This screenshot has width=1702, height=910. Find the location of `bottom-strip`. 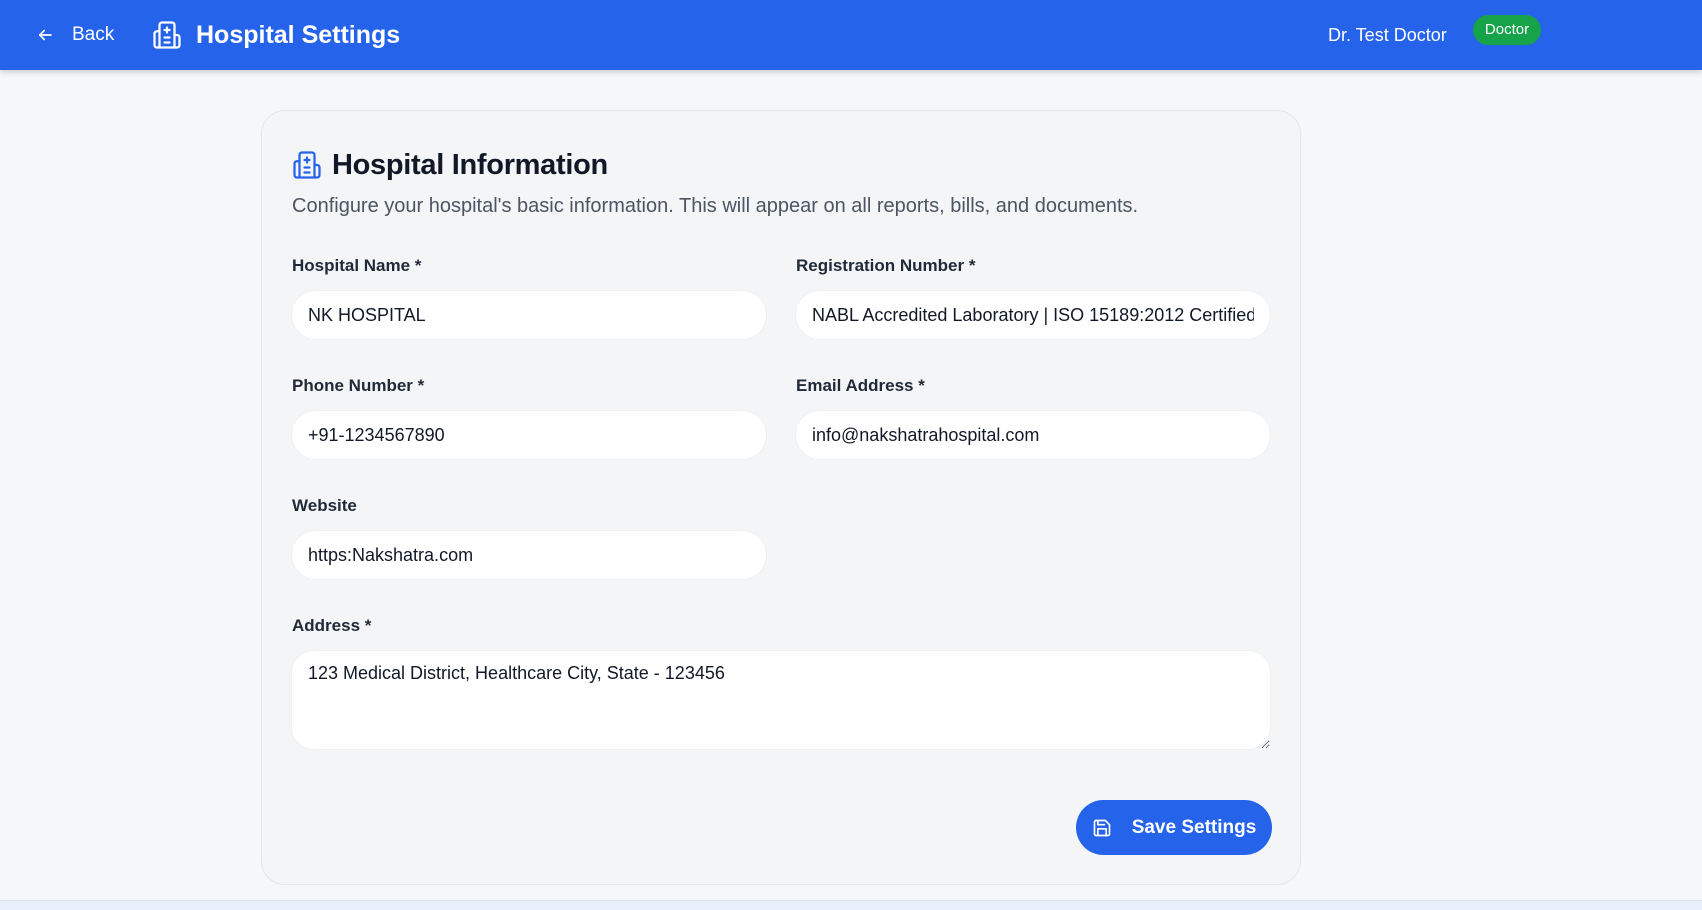

bottom-strip is located at coordinates (851, 905).